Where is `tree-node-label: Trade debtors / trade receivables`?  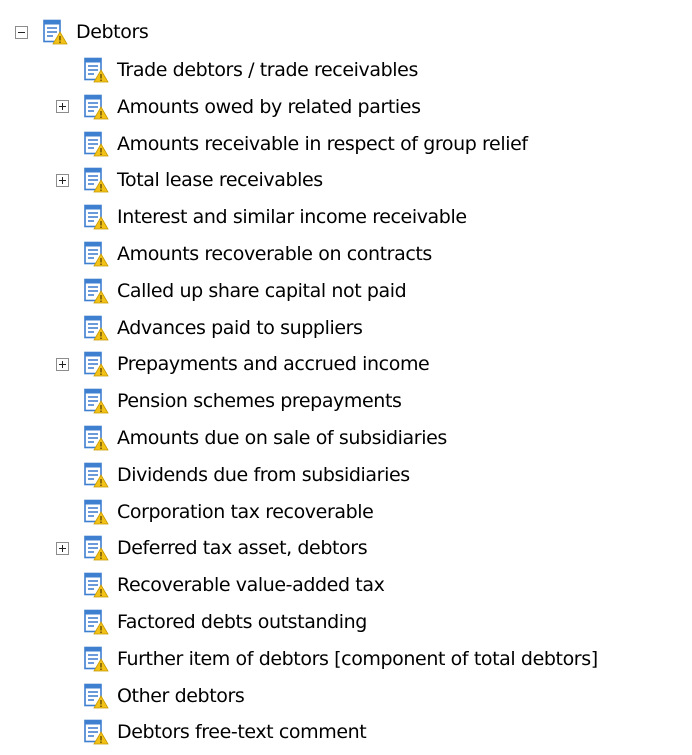
tree-node-label: Trade debtors / trade receivables is located at coordinates (267, 70).